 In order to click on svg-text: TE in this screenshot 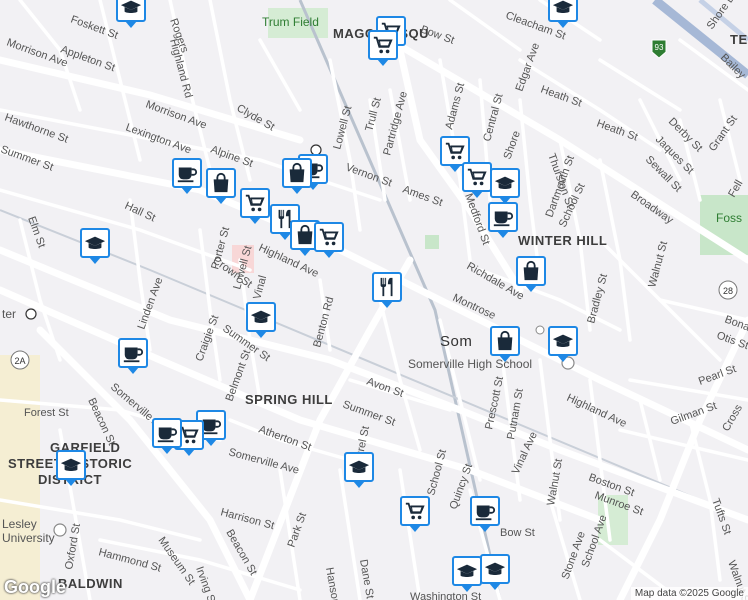, I will do `click(739, 39)`.